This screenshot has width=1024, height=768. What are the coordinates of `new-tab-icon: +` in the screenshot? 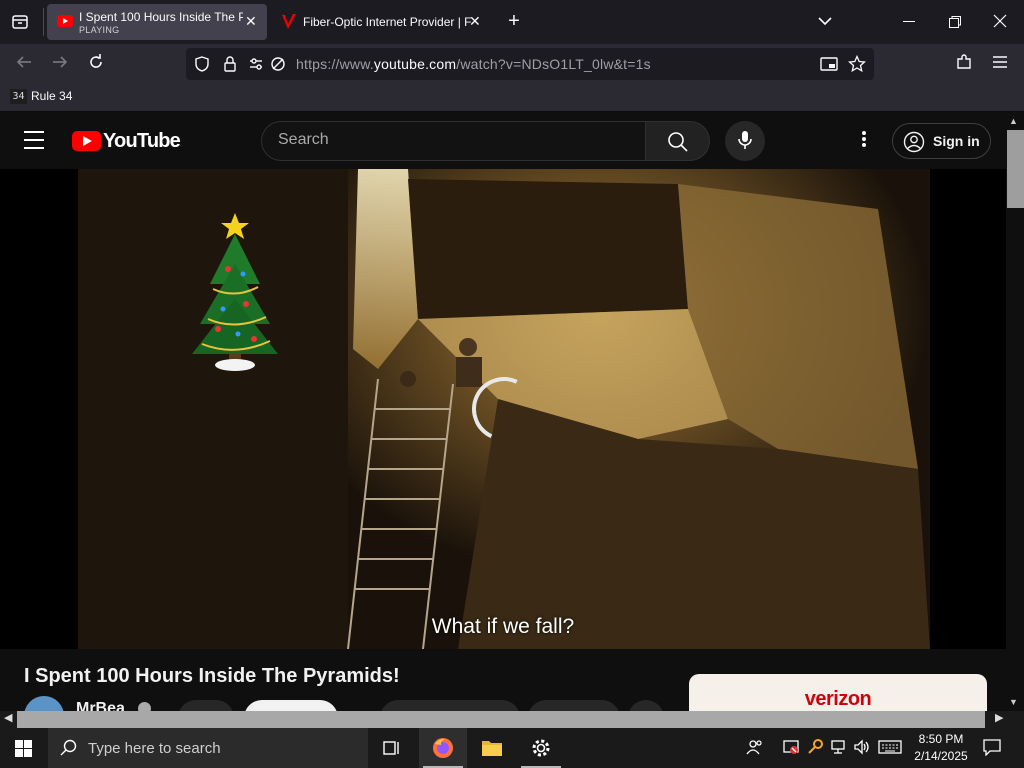 It's located at (514, 21).